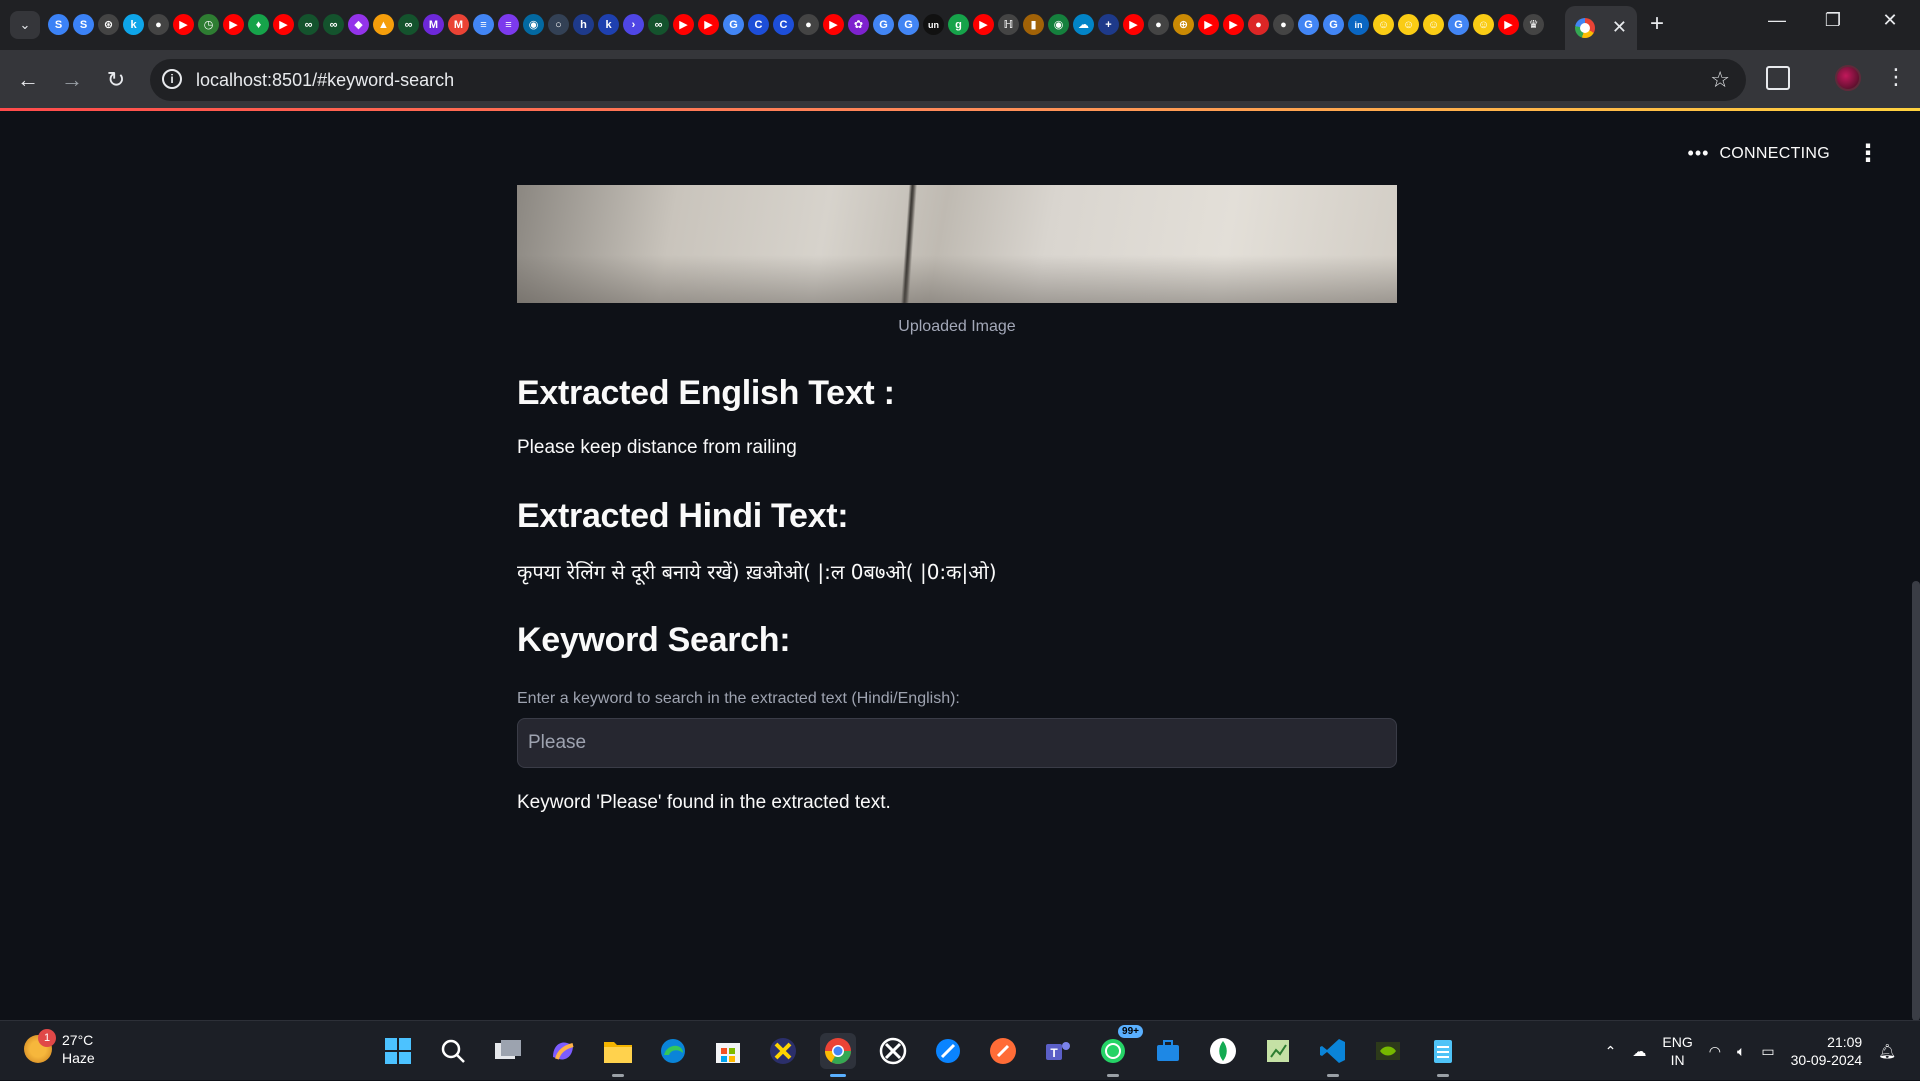 This screenshot has width=1920, height=1081. What do you see at coordinates (28, 80) in the screenshot?
I see `back-button: ←` at bounding box center [28, 80].